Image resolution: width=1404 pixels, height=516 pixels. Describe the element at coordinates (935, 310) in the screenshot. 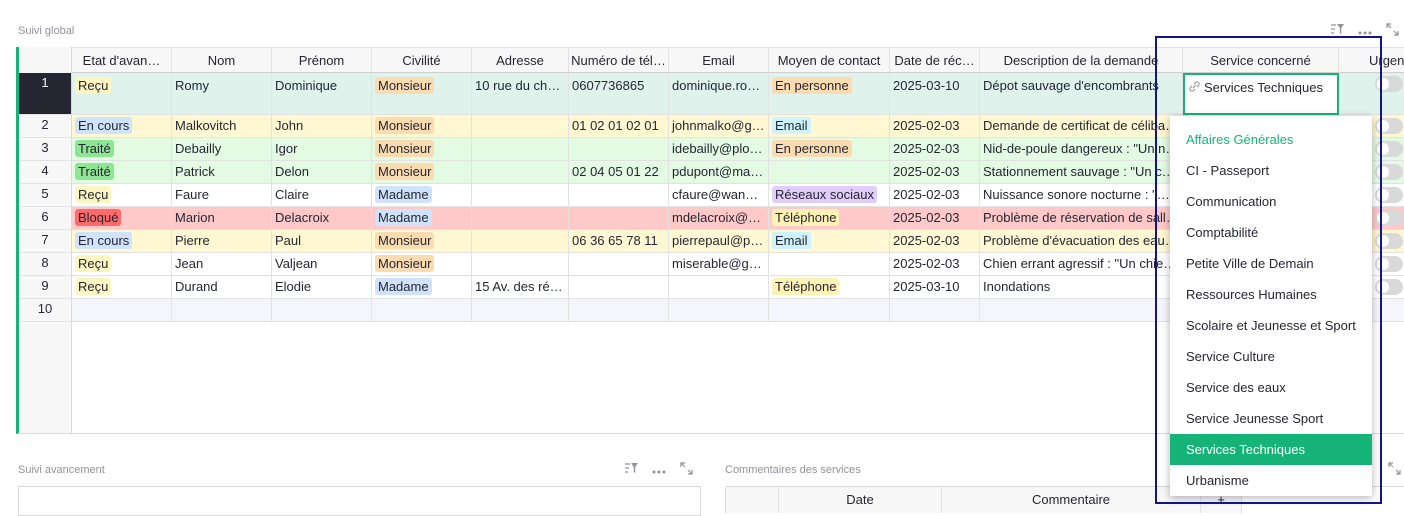

I see `cell-date` at that location.